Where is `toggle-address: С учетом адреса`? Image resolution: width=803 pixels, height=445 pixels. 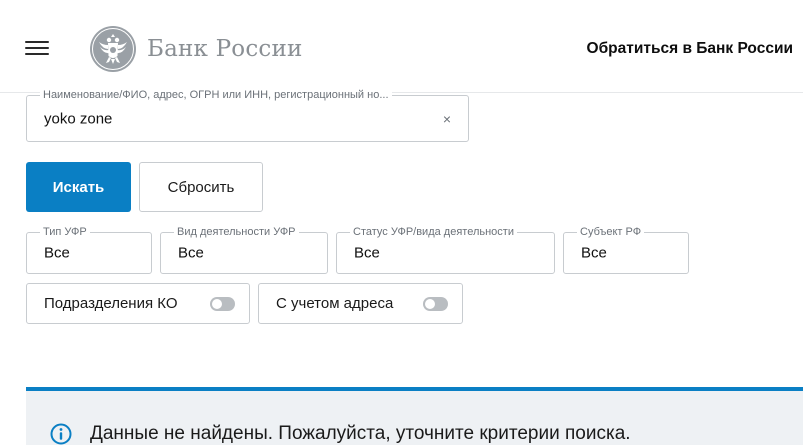
toggle-address: С учетом адреса is located at coordinates (360, 303).